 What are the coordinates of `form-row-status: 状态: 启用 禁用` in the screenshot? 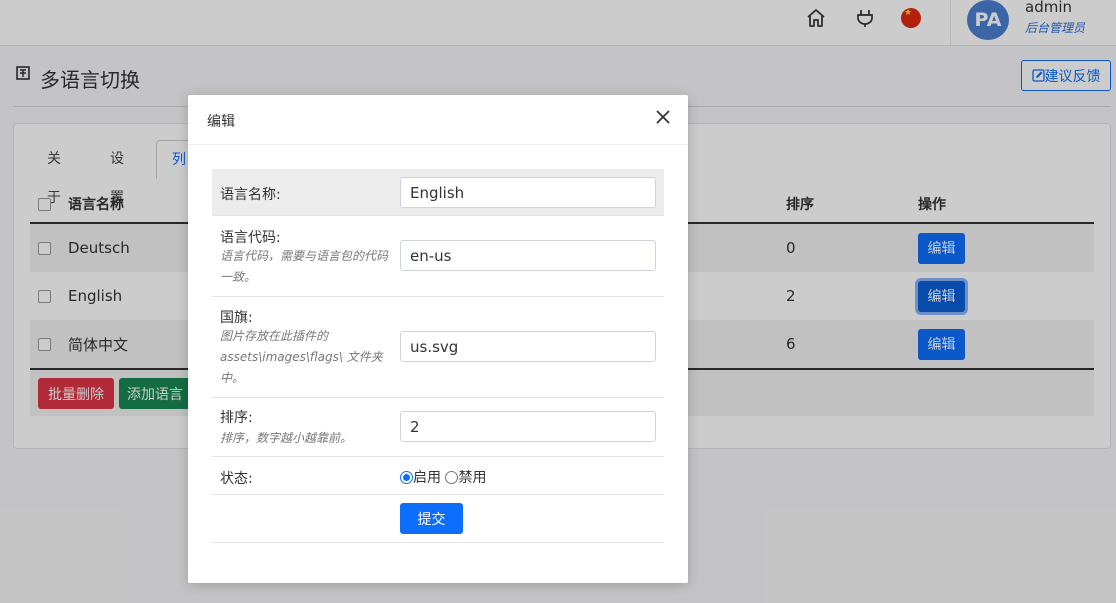 It's located at (438, 476).